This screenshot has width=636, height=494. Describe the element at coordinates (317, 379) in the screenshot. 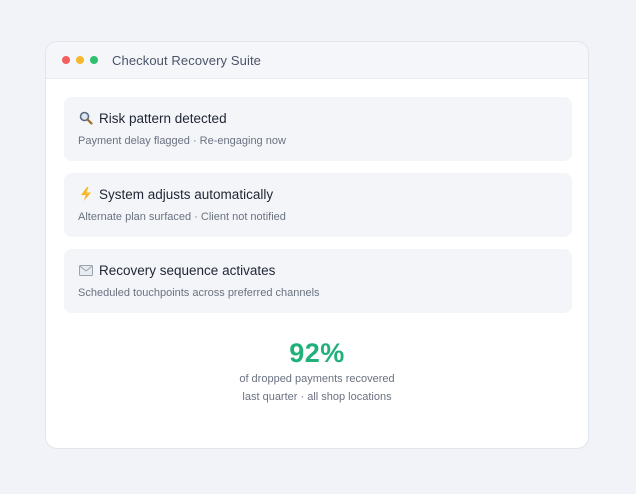

I see `stat-caption: of dropped payments recovered` at that location.